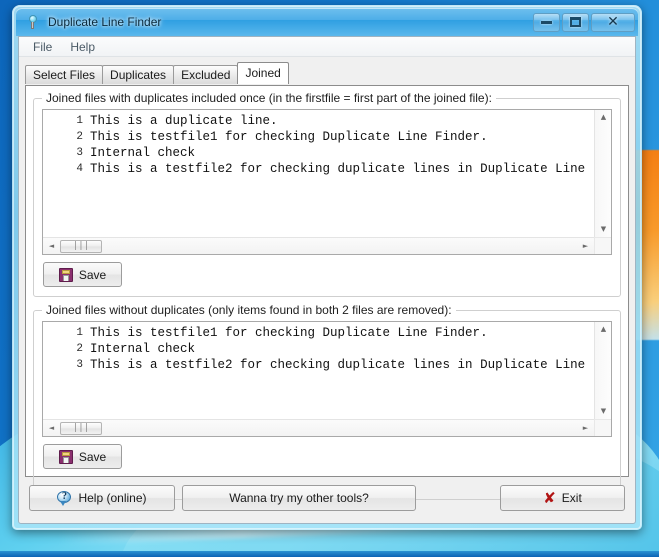 The width and height of the screenshot is (659, 557). I want to click on tab-select-files: Select Files, so click(64, 74).